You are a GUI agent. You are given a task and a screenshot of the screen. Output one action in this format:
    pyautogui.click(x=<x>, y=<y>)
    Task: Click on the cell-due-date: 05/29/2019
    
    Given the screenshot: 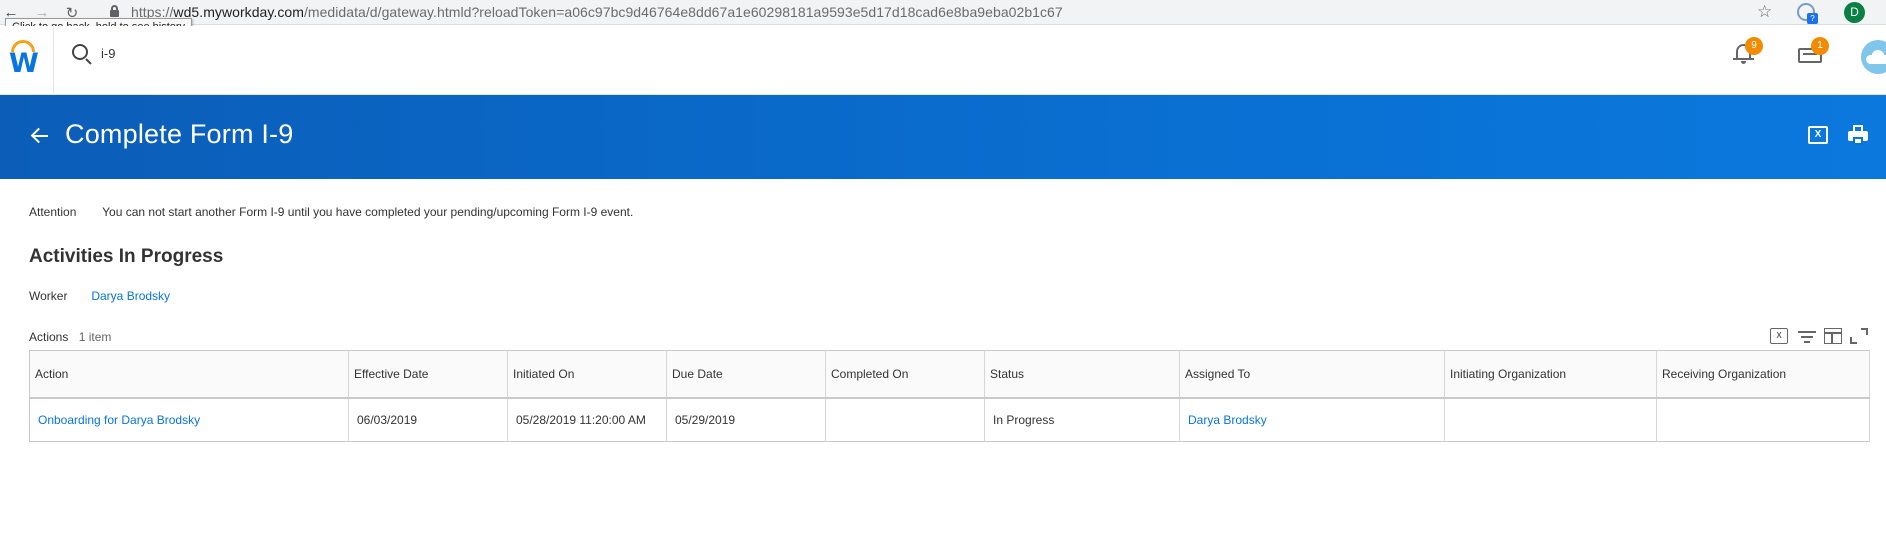 What is the action you would take?
    pyautogui.click(x=746, y=419)
    